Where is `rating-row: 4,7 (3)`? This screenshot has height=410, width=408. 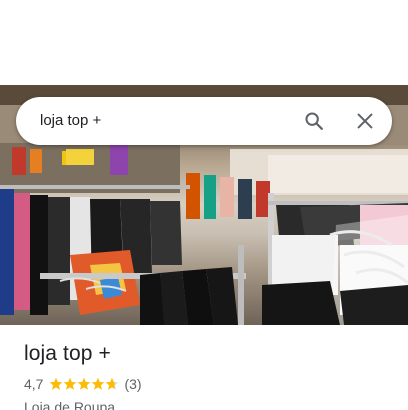 rating-row: 4,7 (3) is located at coordinates (209, 384).